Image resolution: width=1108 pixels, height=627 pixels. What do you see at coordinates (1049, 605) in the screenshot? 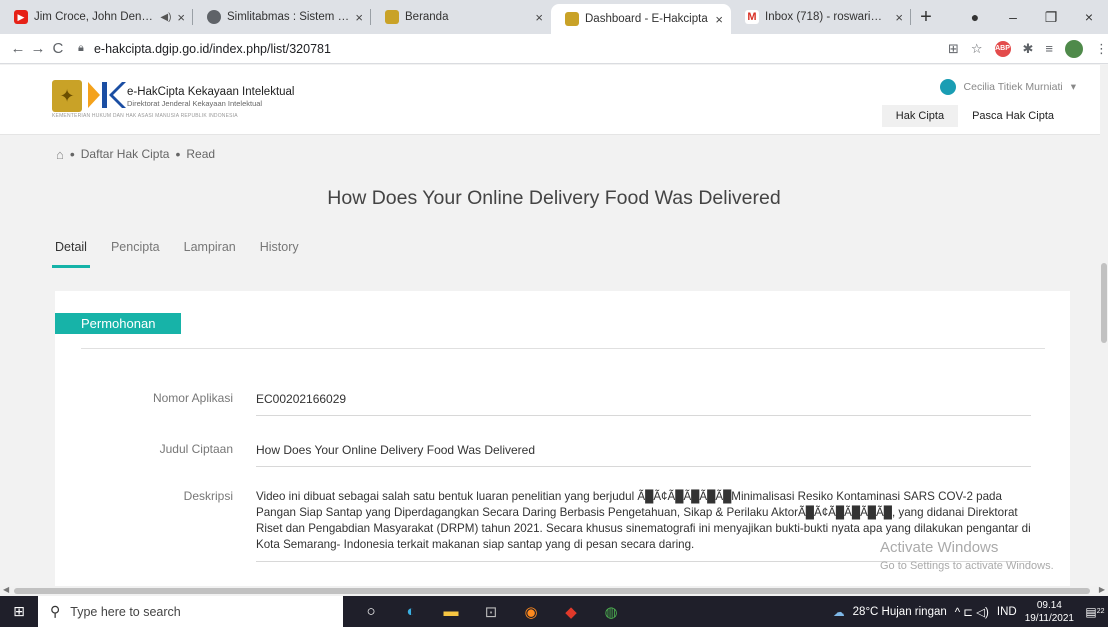
I see `clock-time: 09.14` at bounding box center [1049, 605].